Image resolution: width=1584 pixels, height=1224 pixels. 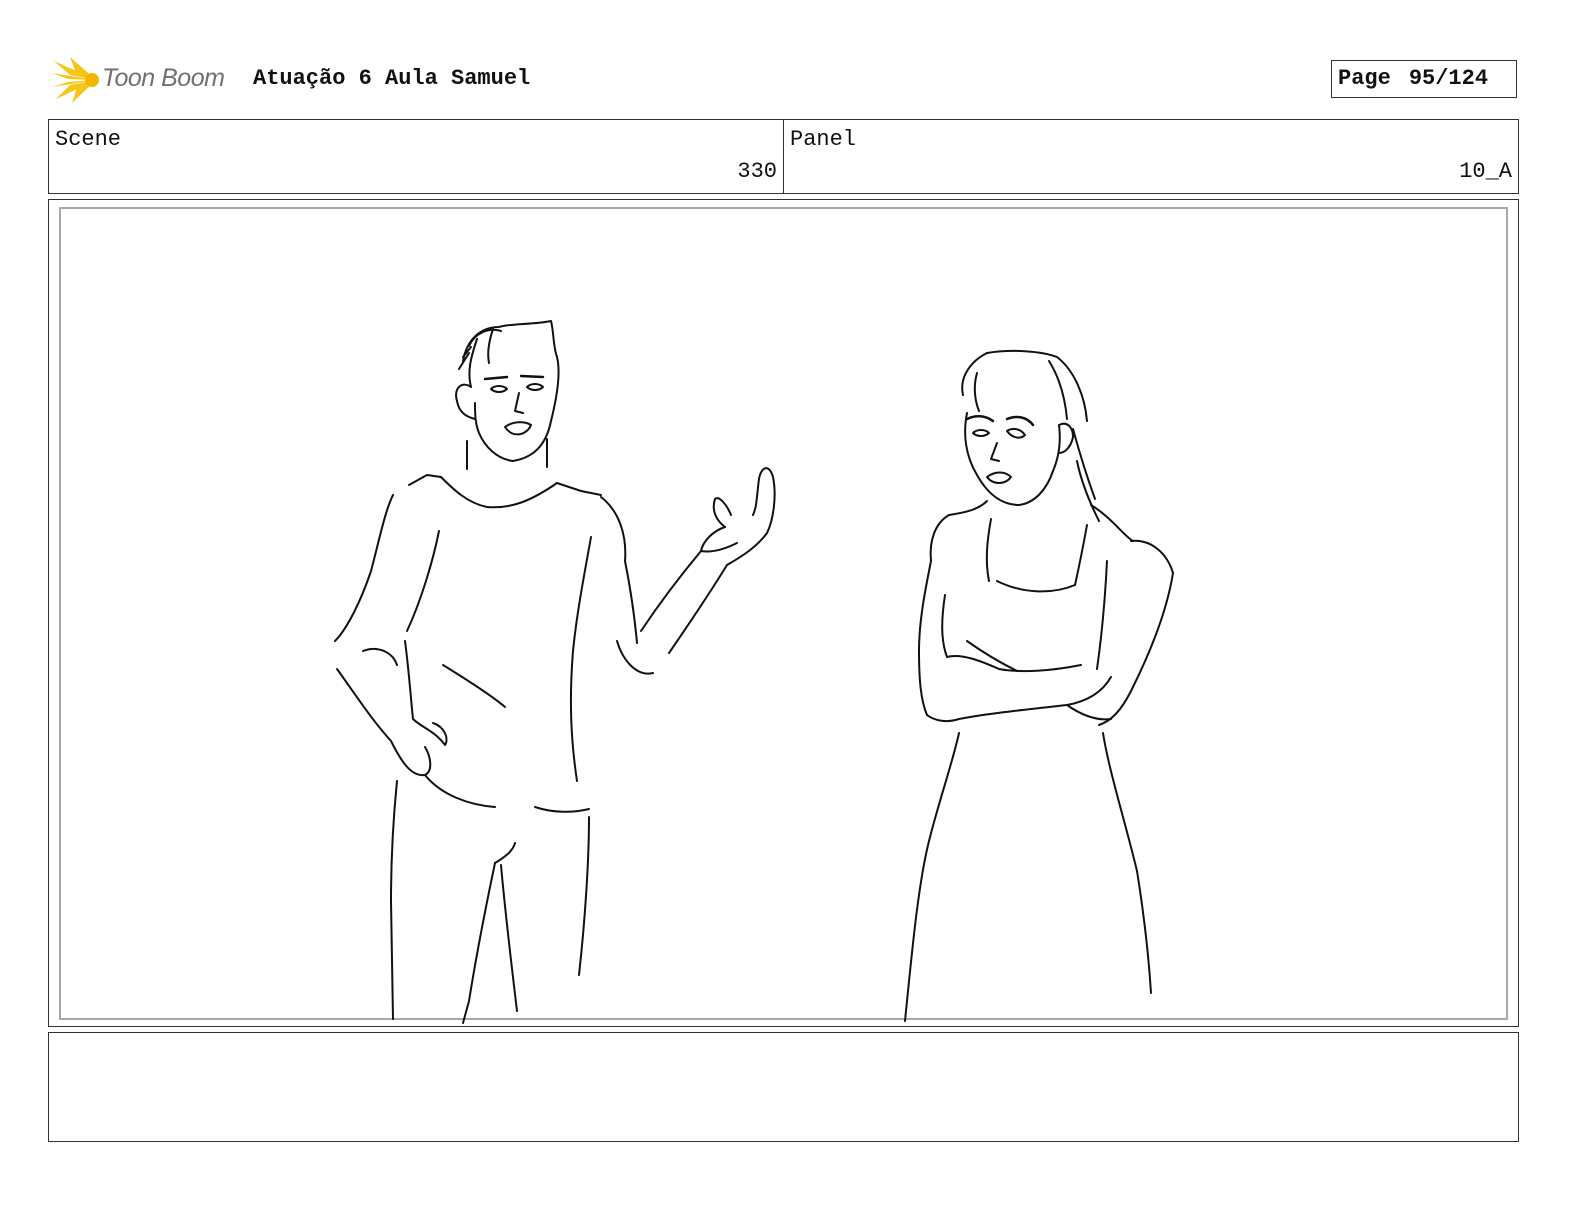 What do you see at coordinates (823, 139) in the screenshot?
I see `panel-label: Panel` at bounding box center [823, 139].